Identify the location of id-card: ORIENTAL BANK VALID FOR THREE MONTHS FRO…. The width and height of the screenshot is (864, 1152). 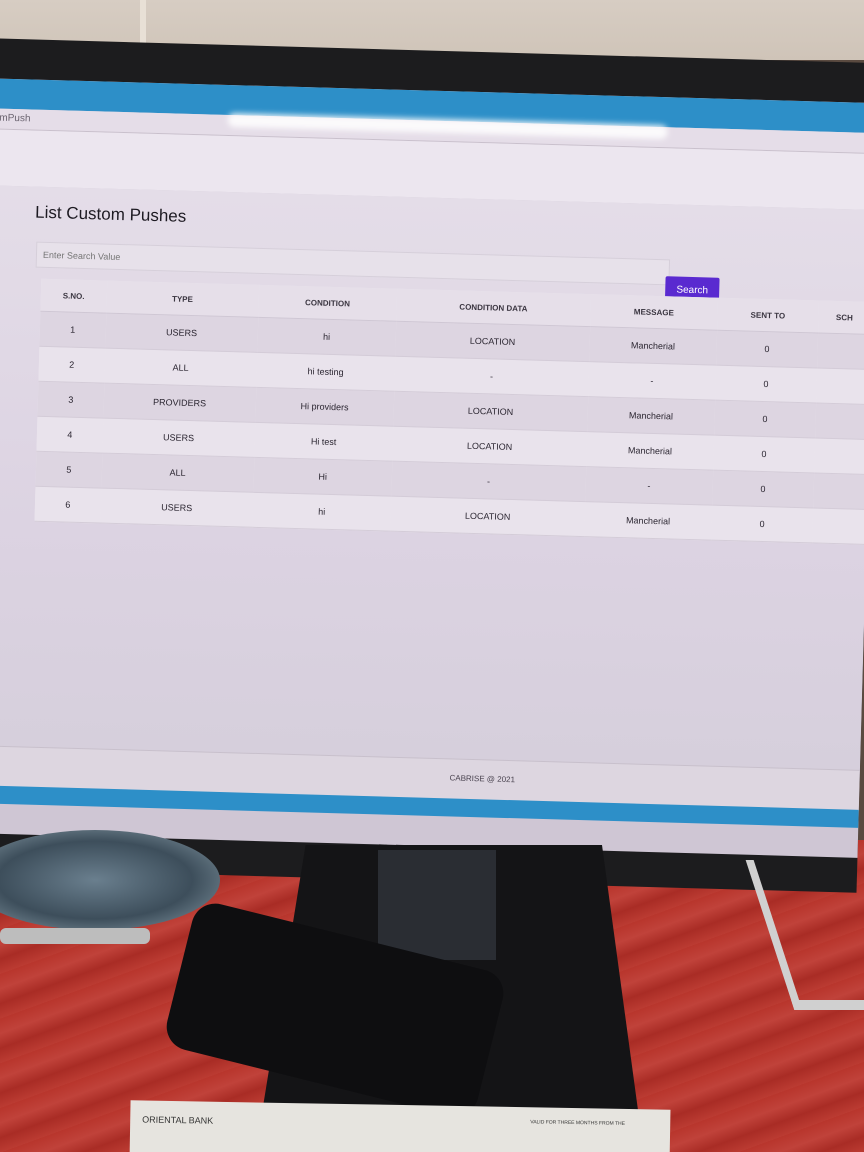
(400, 1126).